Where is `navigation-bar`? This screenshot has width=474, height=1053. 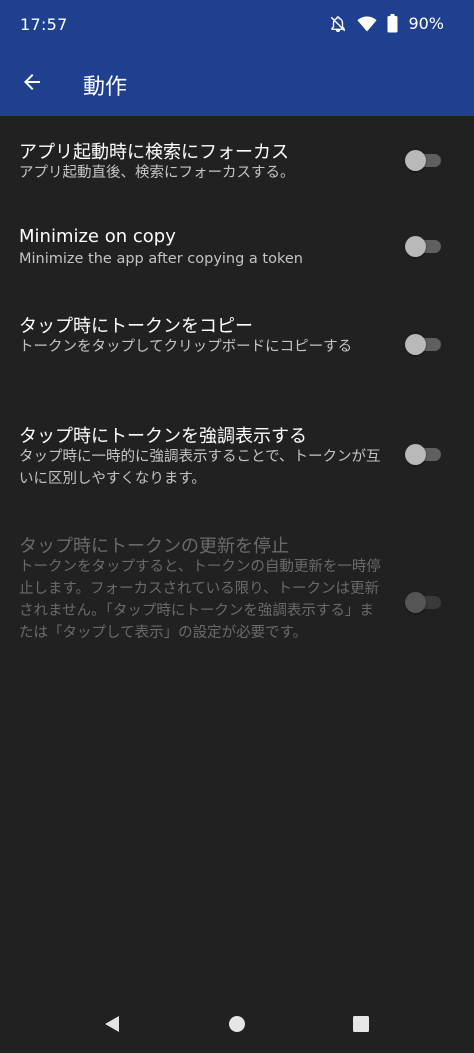 navigation-bar is located at coordinates (237, 1026).